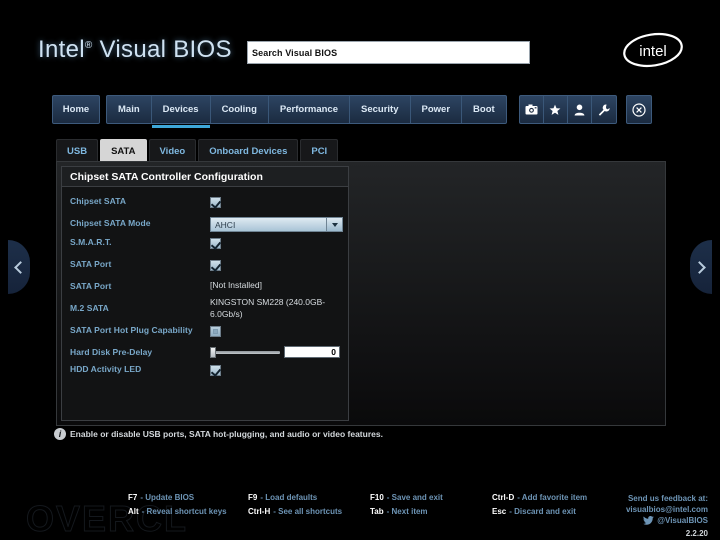 This screenshot has width=720, height=540. Describe the element at coordinates (407, 511) in the screenshot. I see `shortcut-desc: - Next item` at that location.